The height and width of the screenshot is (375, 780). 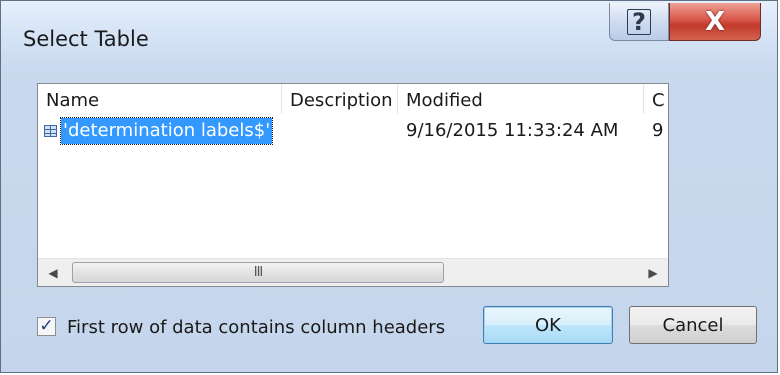 I want to click on row-c-cell: 9, so click(x=658, y=130).